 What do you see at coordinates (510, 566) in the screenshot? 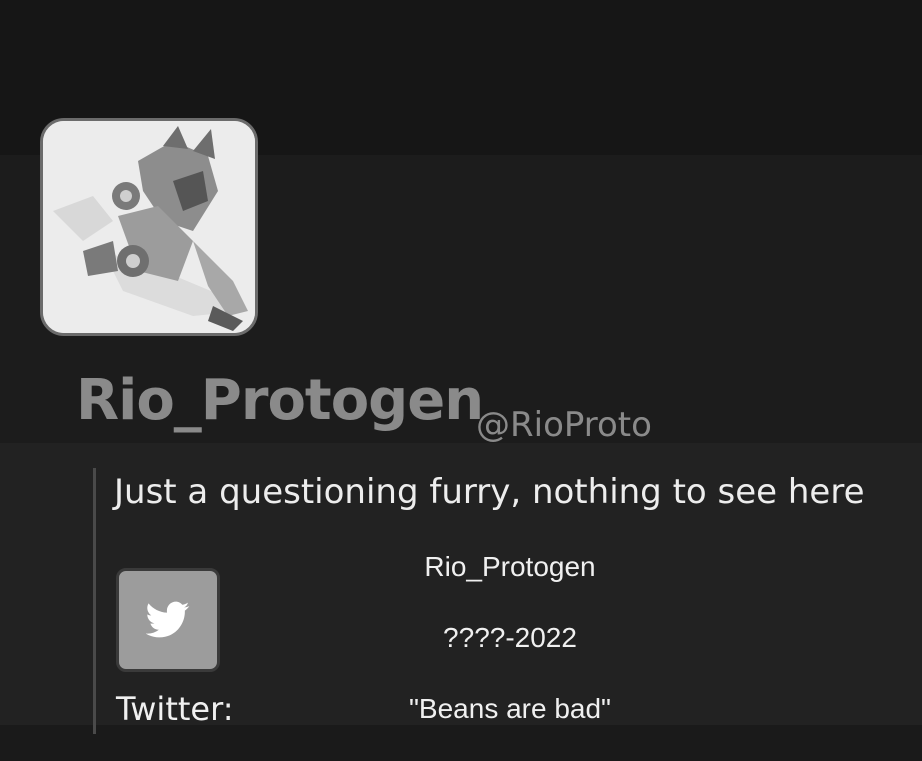
I see `info-name: Rio_Protogen` at bounding box center [510, 566].